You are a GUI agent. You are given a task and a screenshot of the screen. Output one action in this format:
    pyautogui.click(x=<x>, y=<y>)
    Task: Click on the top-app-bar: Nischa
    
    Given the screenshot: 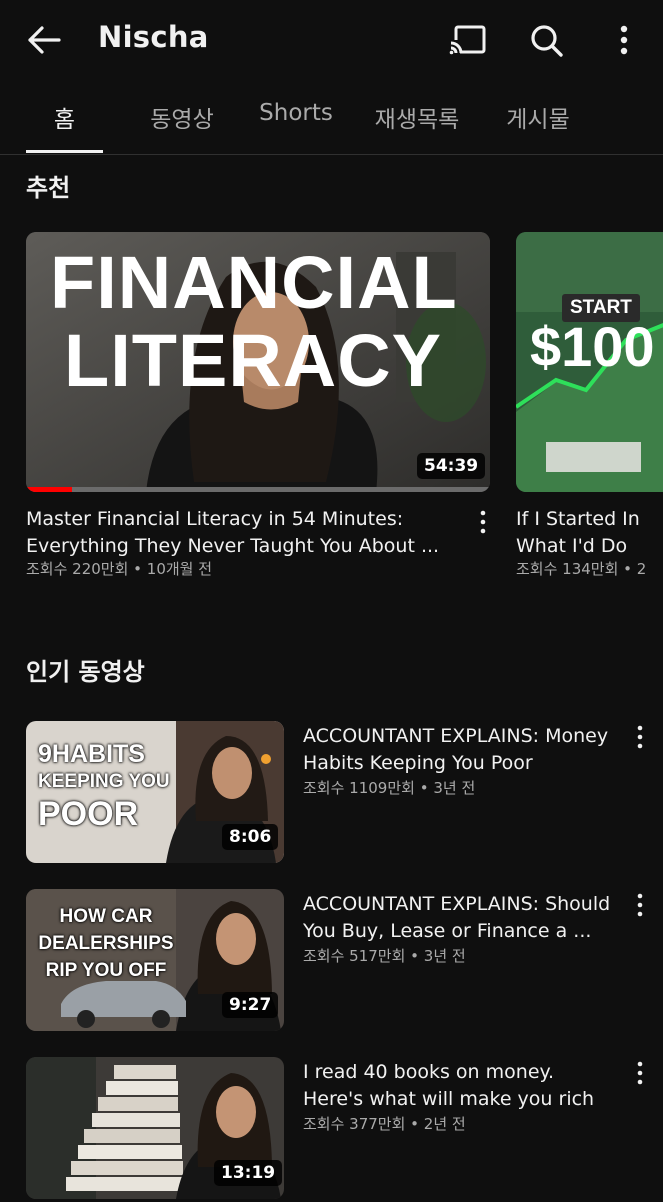 What is the action you would take?
    pyautogui.click(x=331, y=40)
    